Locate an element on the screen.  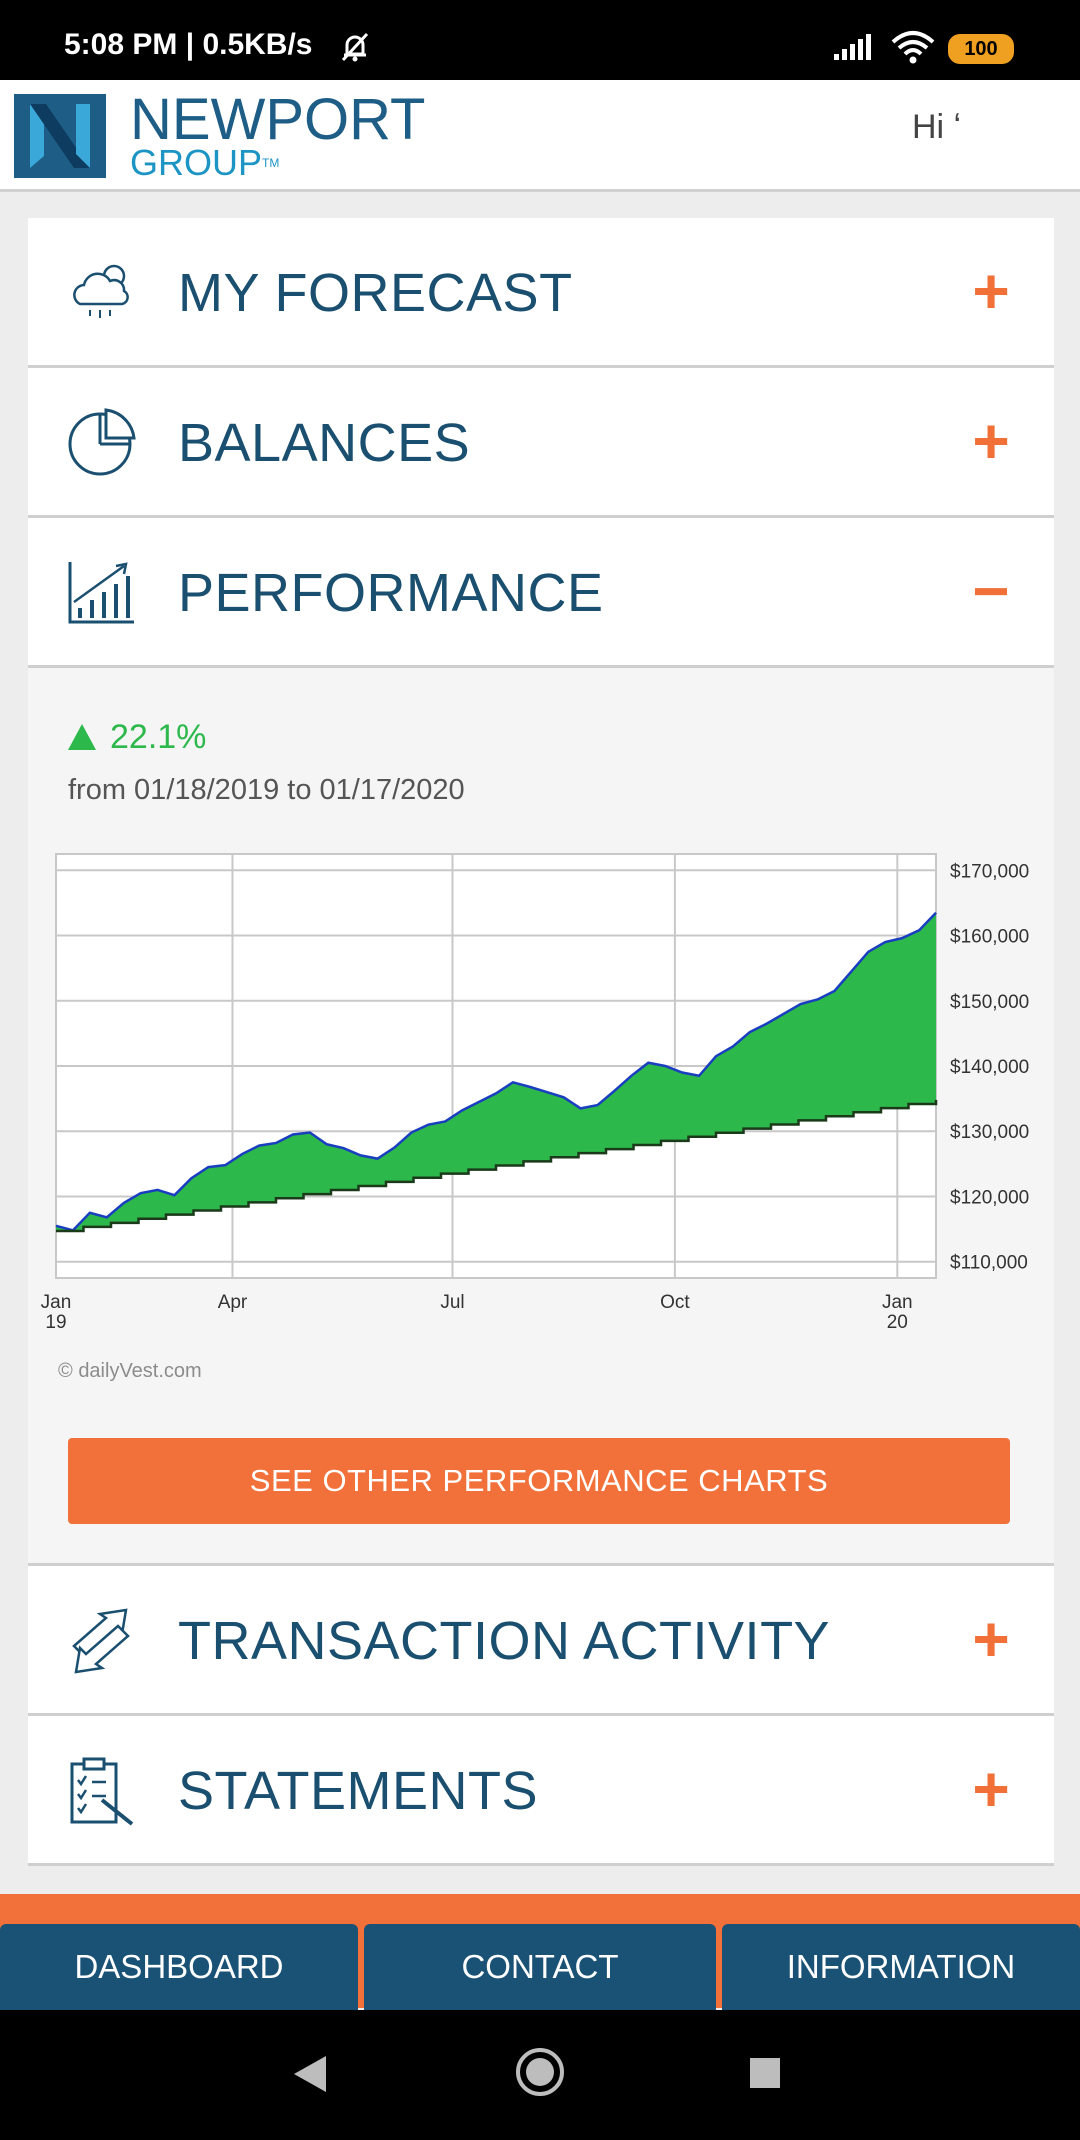
bell-muted-icon is located at coordinates (355, 49).